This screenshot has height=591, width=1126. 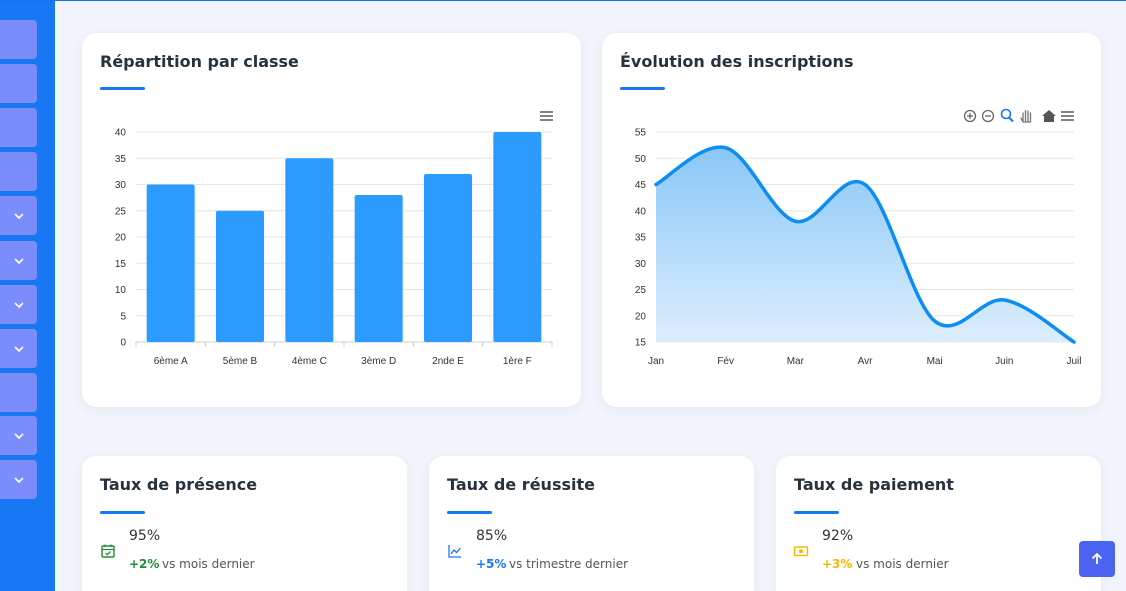 I want to click on x-tick-label: Juil, so click(x=1073, y=361).